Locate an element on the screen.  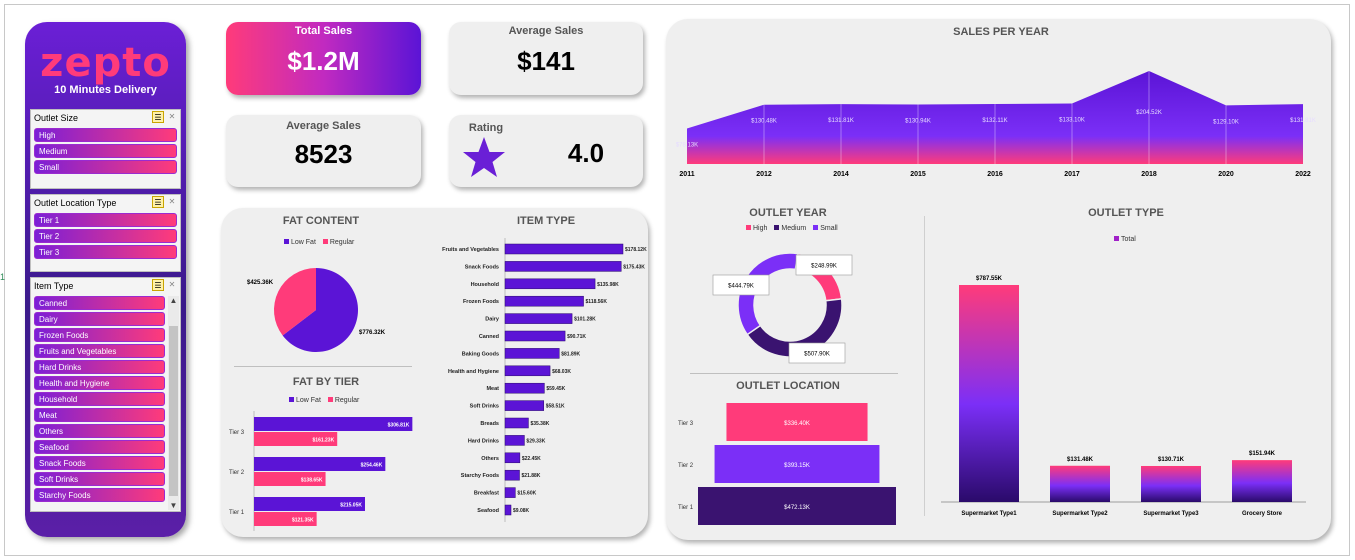
slicer-item-hard-drinks: Hard Drinks is located at coordinates (99, 367).